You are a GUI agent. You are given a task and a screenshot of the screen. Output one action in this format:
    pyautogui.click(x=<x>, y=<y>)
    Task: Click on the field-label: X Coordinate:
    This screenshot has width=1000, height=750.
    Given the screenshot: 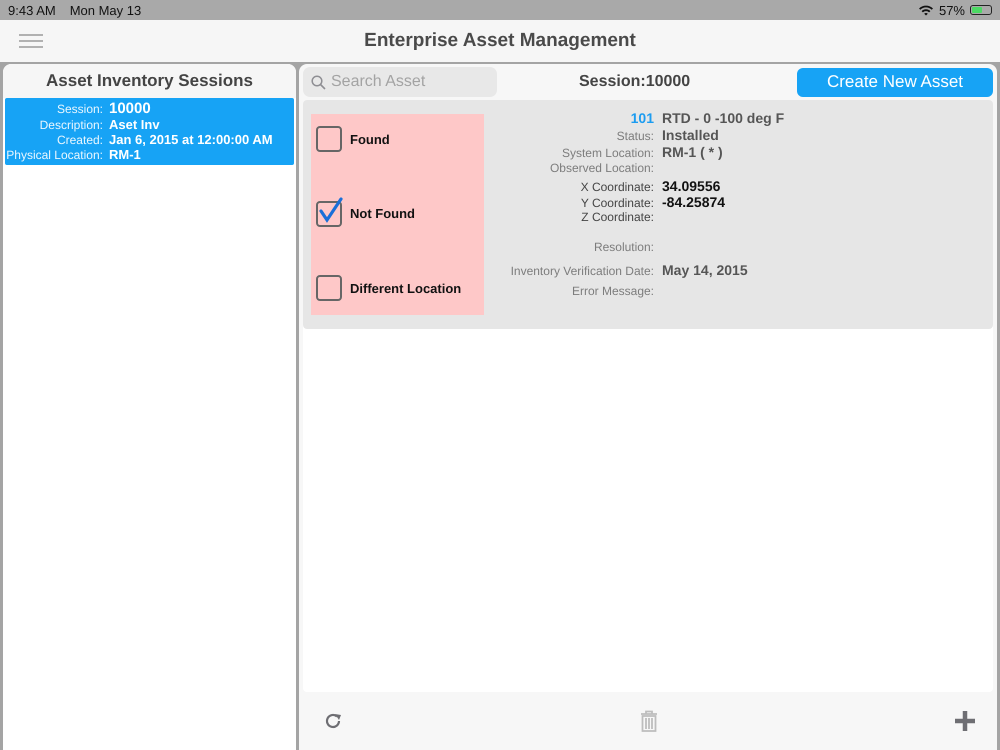 What is the action you would take?
    pyautogui.click(x=617, y=187)
    